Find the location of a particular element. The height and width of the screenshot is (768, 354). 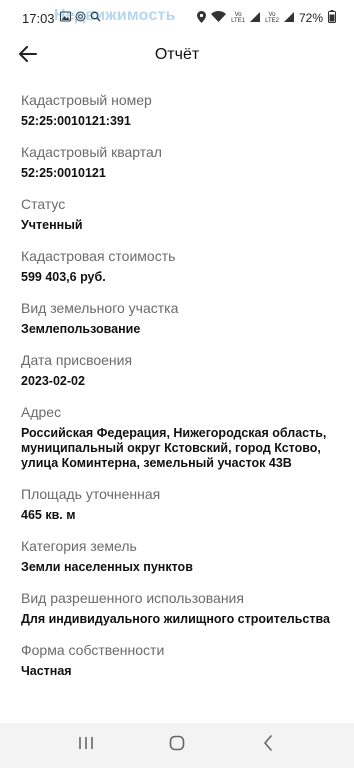

system-nav-bar is located at coordinates (177, 745).